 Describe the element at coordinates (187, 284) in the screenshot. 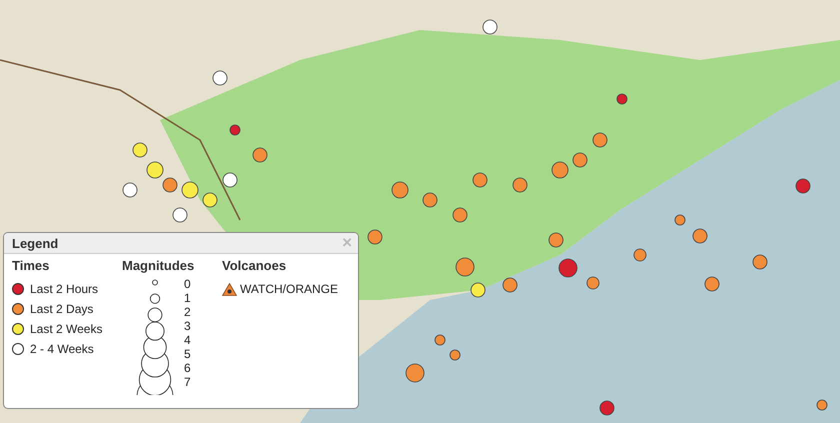

I see `magnitude-value: 0` at that location.